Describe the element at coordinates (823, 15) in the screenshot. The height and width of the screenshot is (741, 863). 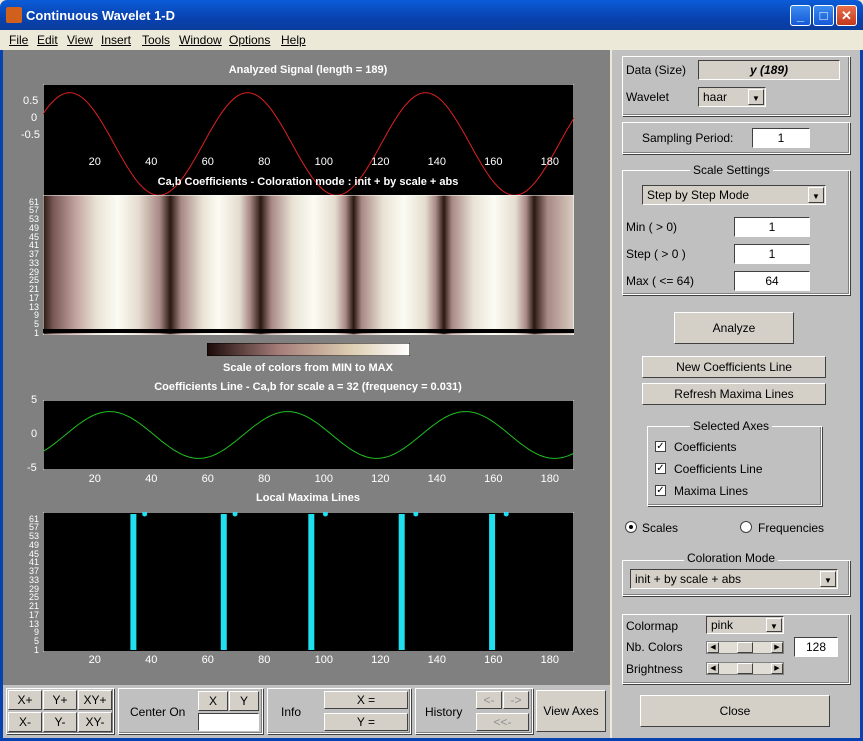
I see `maximize-button: □` at that location.